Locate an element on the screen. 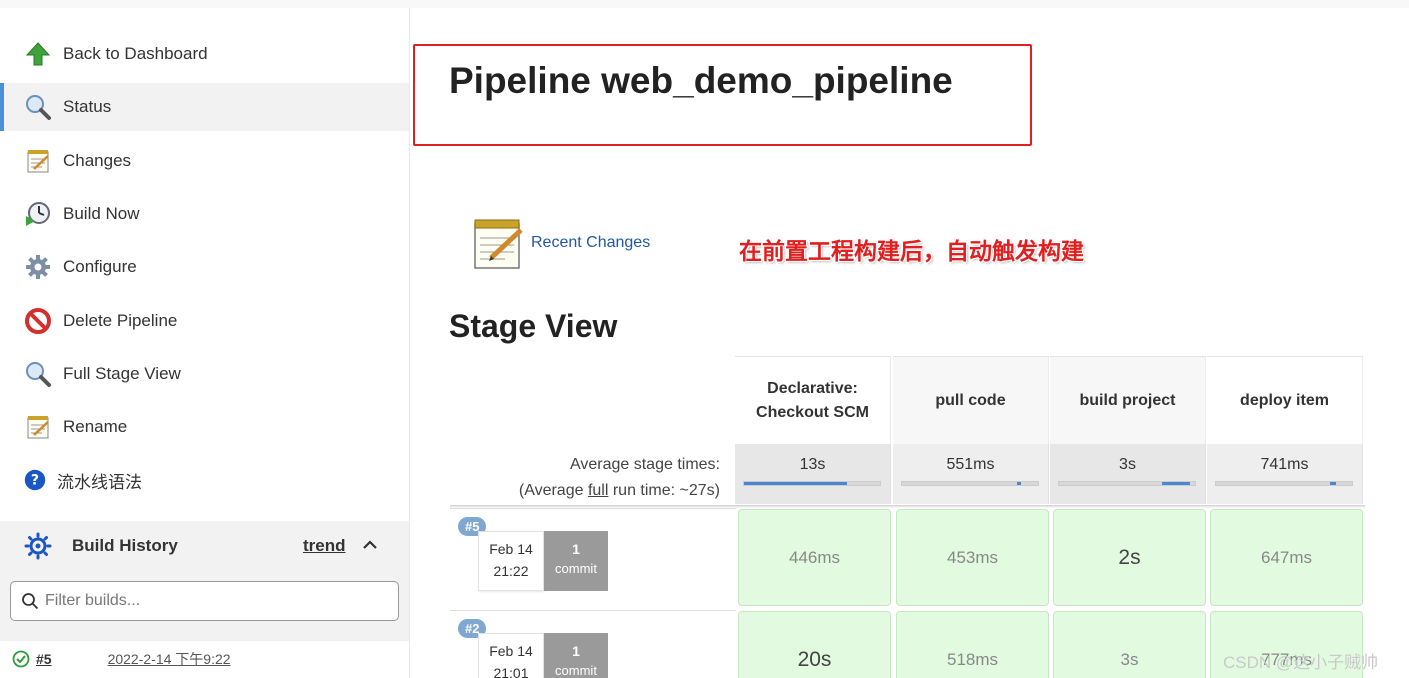  trend-link: trend is located at coordinates (324, 546).